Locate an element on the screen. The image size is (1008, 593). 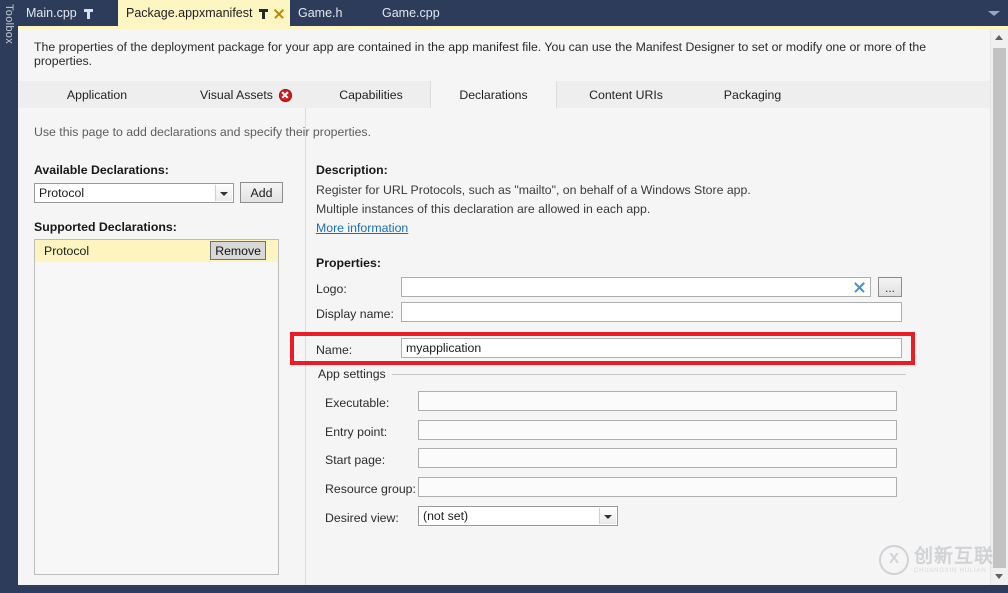
list-item-label: Protocol is located at coordinates (67, 251).